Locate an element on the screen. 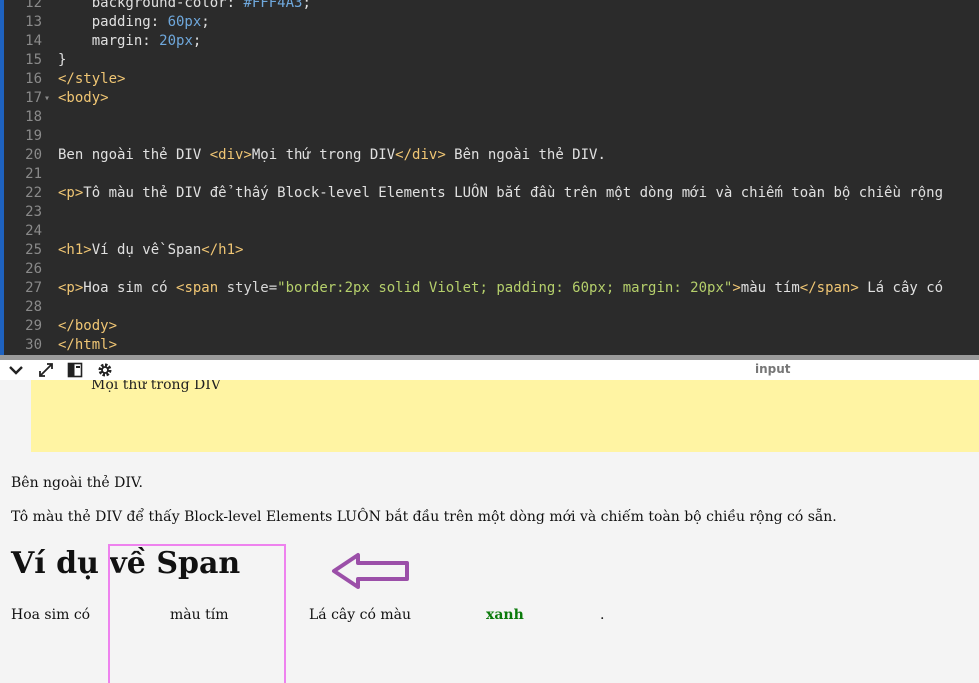 This screenshot has height=683, width=979. code-line: 16 </style> is located at coordinates (489, 79).